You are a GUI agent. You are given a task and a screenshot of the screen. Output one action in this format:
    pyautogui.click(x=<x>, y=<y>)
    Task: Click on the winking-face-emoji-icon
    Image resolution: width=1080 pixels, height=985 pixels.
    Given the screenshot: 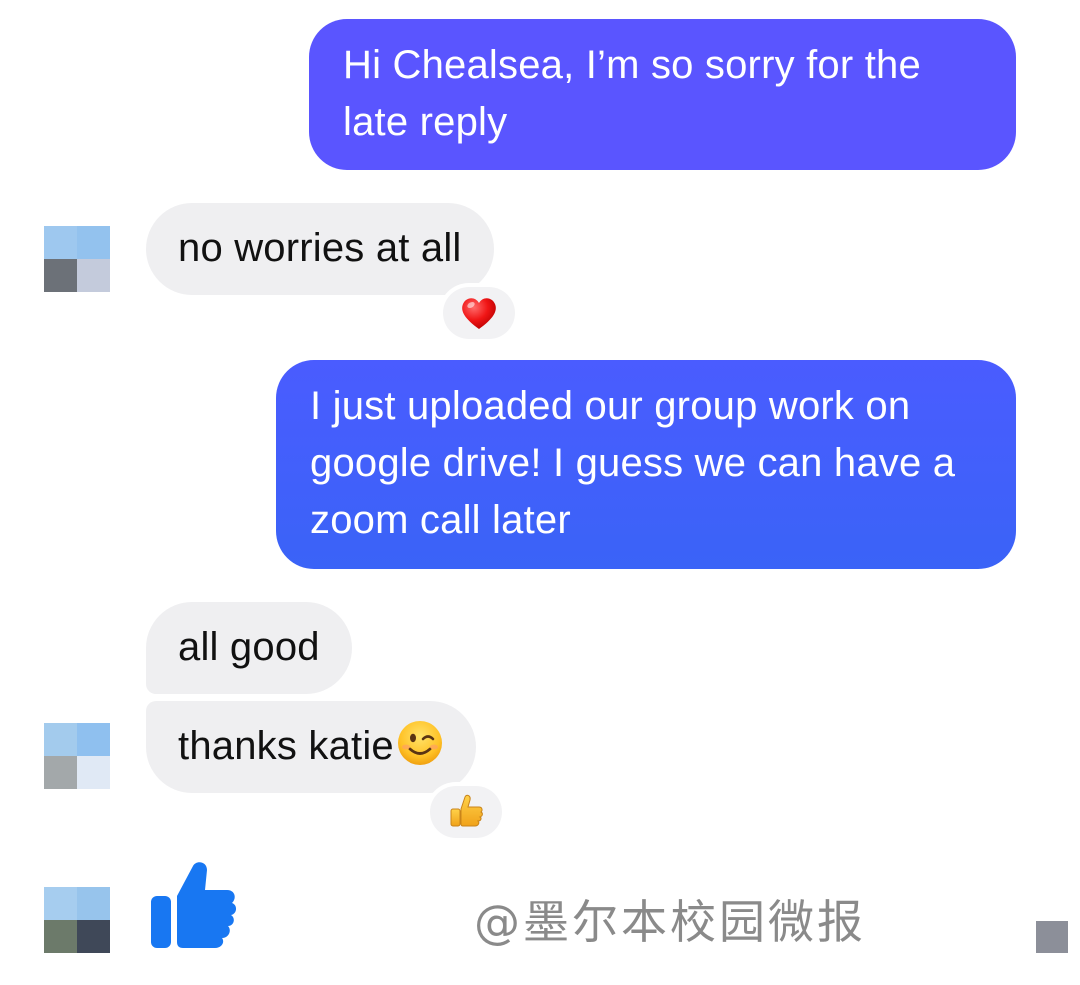 What is the action you would take?
    pyautogui.click(x=419, y=743)
    